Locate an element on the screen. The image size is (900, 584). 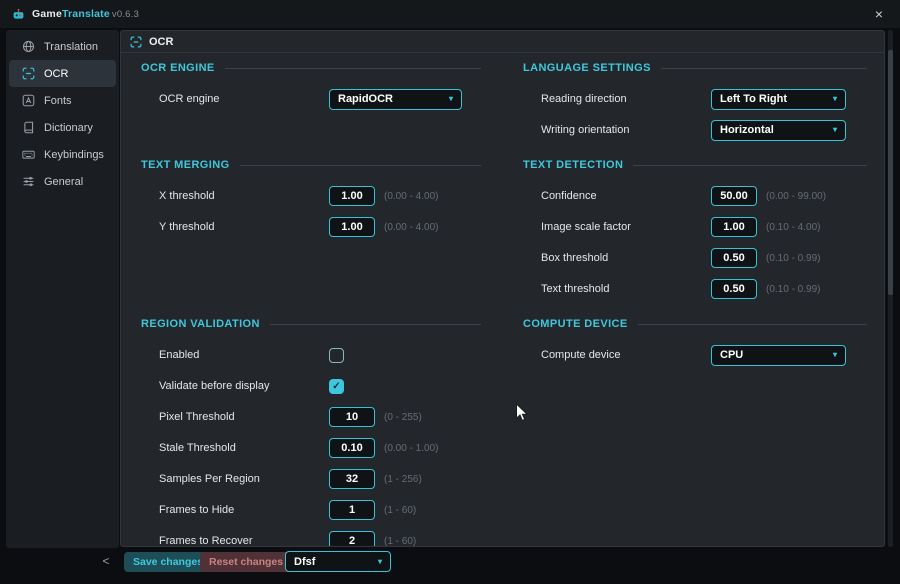
image-scale-factor-input is located at coordinates (734, 227).